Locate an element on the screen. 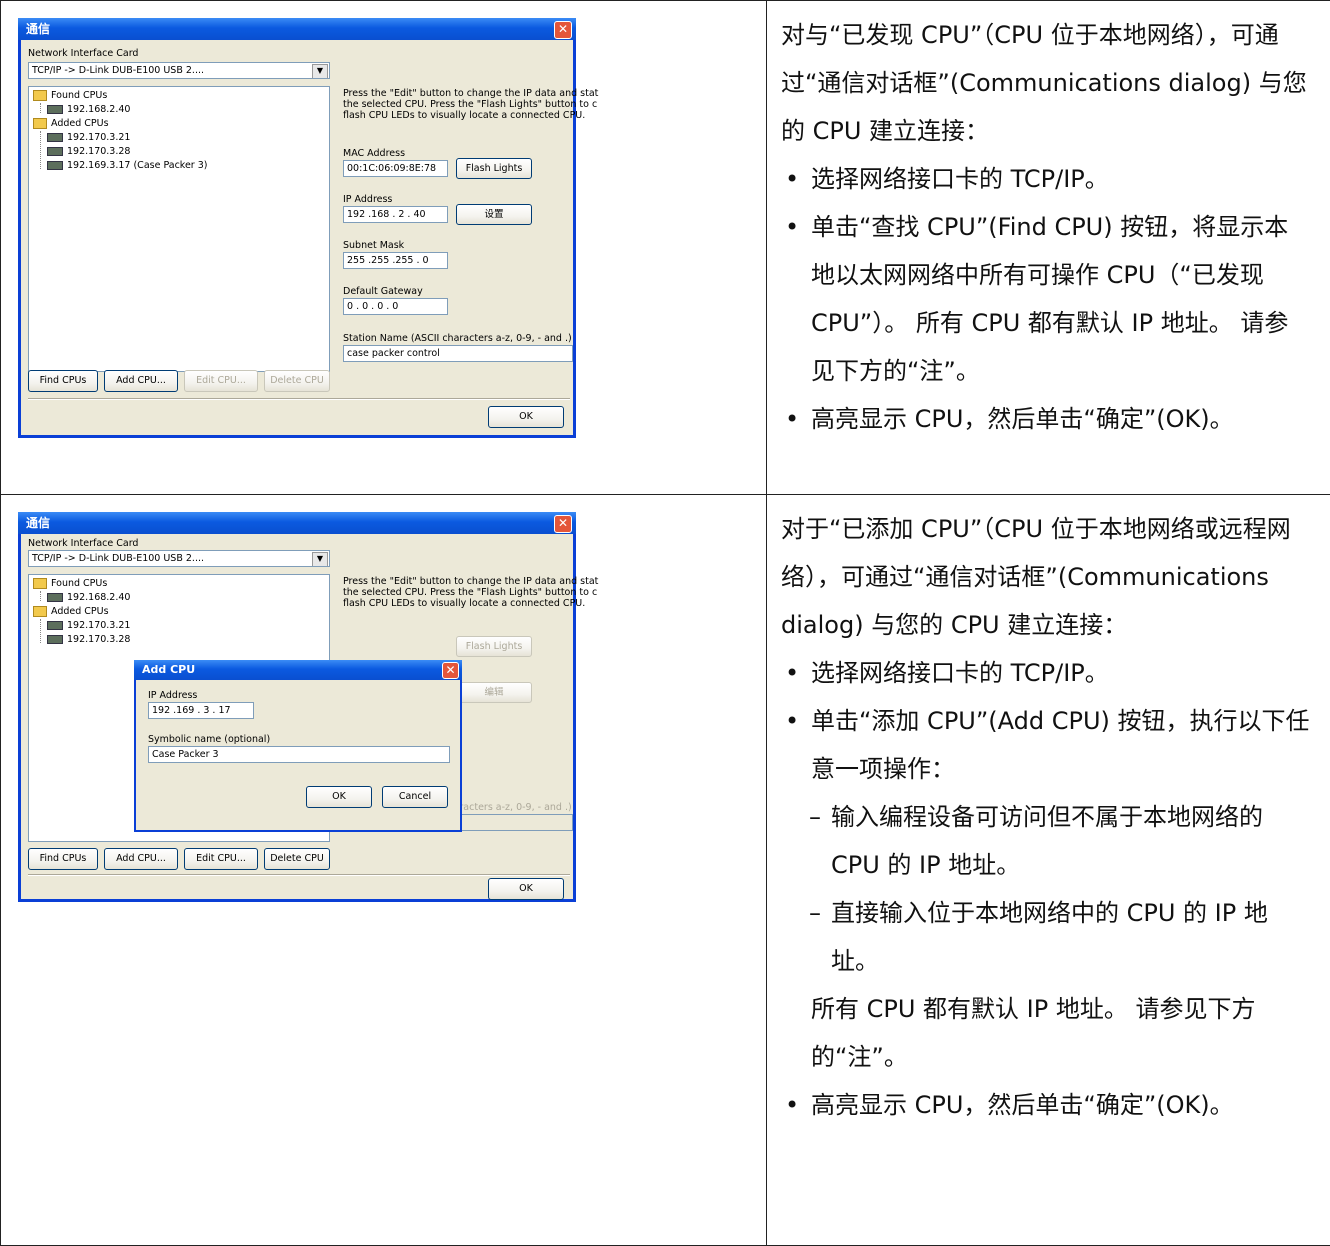  symbolic-name-field: Case Packer 3 is located at coordinates (299, 755).